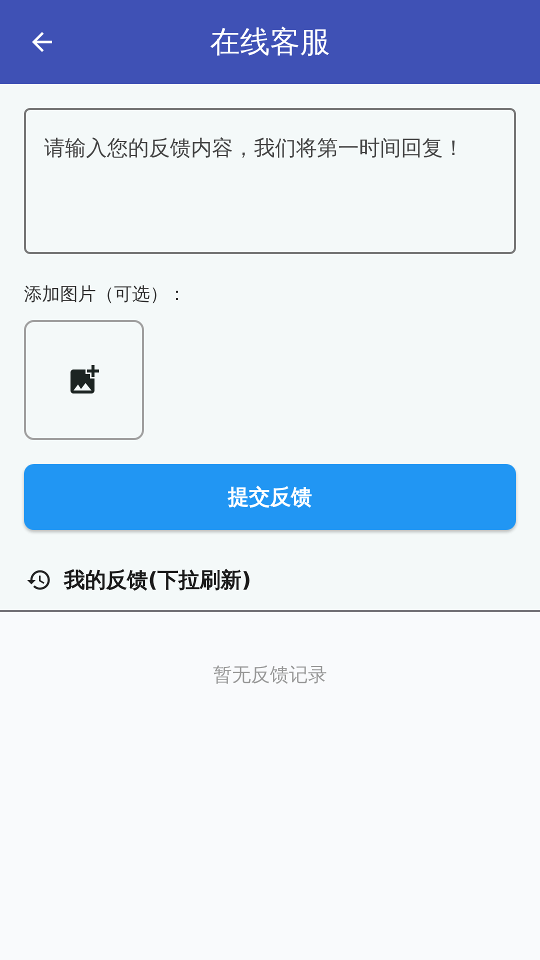 Image resolution: width=540 pixels, height=960 pixels. I want to click on add-image-button, so click(84, 380).